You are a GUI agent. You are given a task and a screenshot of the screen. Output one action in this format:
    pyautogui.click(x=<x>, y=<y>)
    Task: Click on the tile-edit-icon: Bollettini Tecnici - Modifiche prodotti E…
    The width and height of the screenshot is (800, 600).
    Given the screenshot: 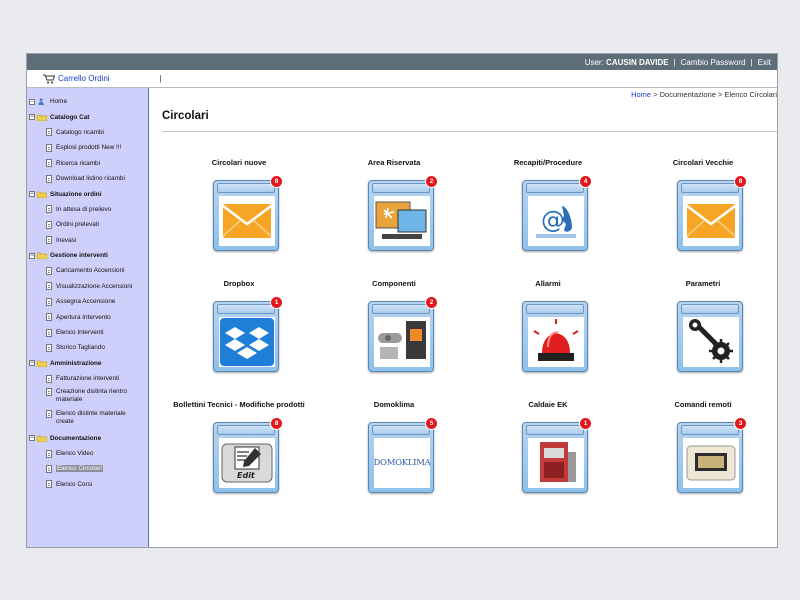 What is the action you would take?
    pyautogui.click(x=239, y=450)
    